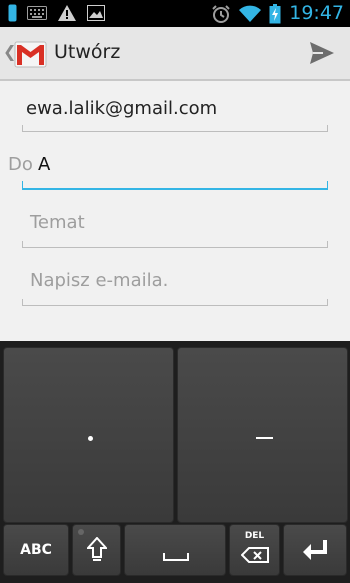 The width and height of the screenshot is (350, 583). What do you see at coordinates (20, 164) in the screenshot?
I see `to-label: Do` at bounding box center [20, 164].